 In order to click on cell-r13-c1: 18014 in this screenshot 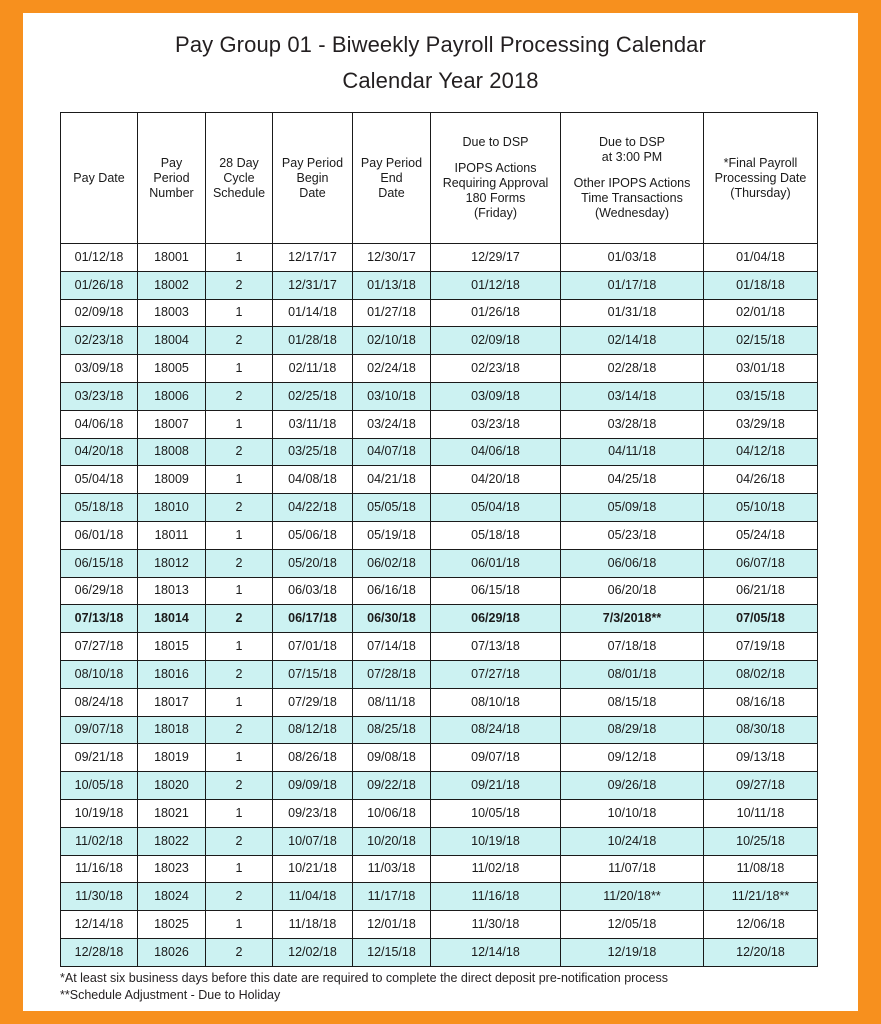, I will do `click(171, 619)`.